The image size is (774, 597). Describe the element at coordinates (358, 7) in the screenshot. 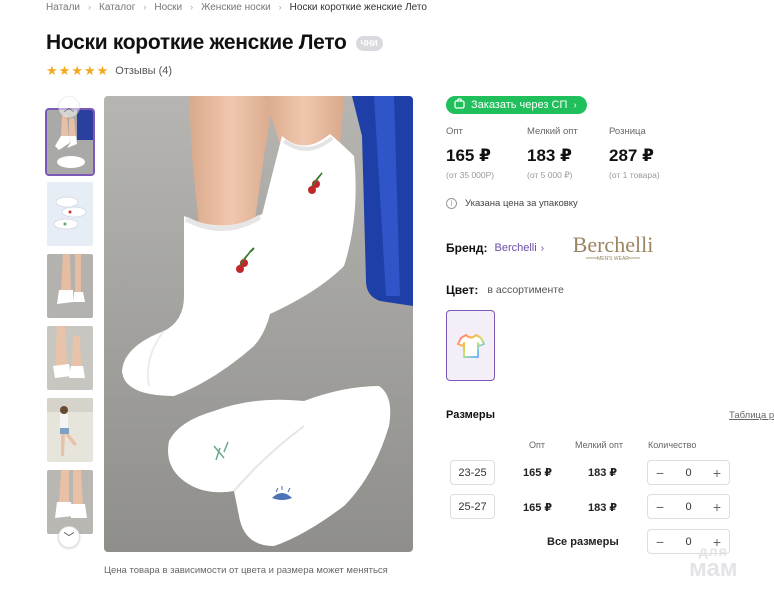

I see `breadcrumb-current: Носки короткие женские Лето` at that location.